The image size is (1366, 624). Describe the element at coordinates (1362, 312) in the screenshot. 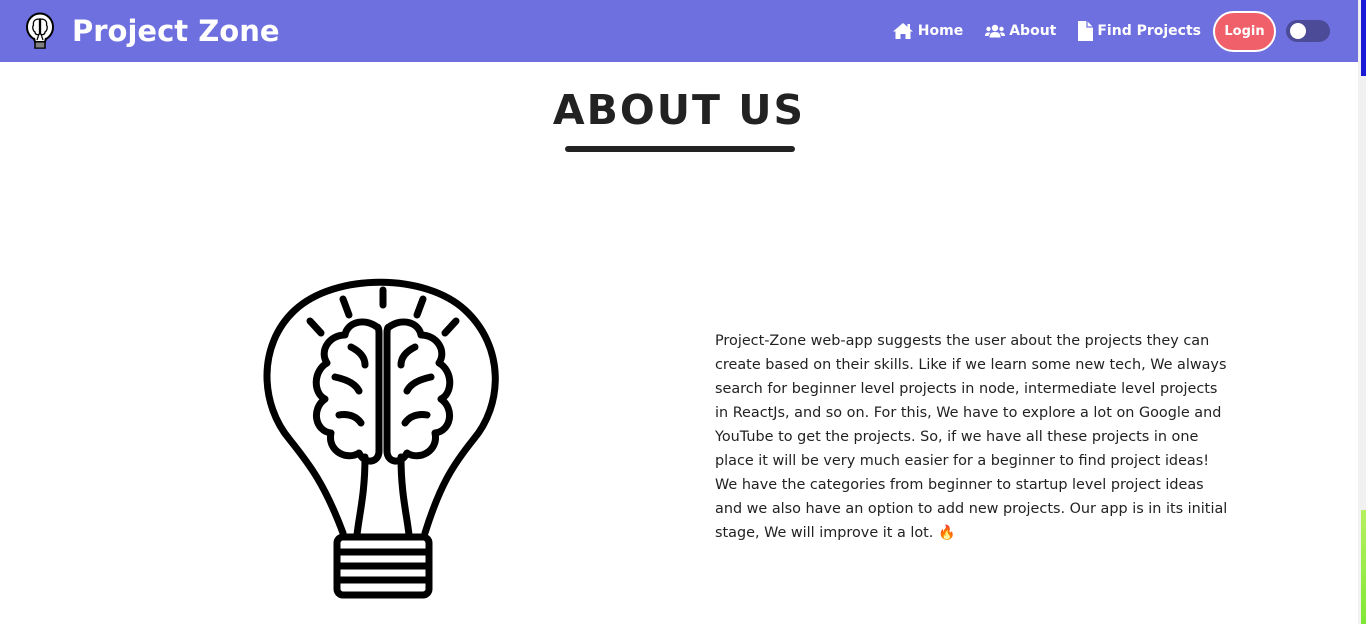

I see `scrollbar` at that location.